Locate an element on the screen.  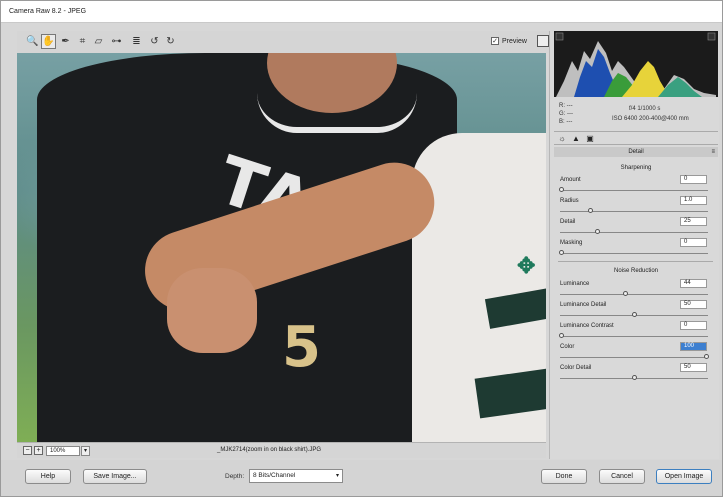
luminance-slider-thumb is located at coordinates (625, 293).